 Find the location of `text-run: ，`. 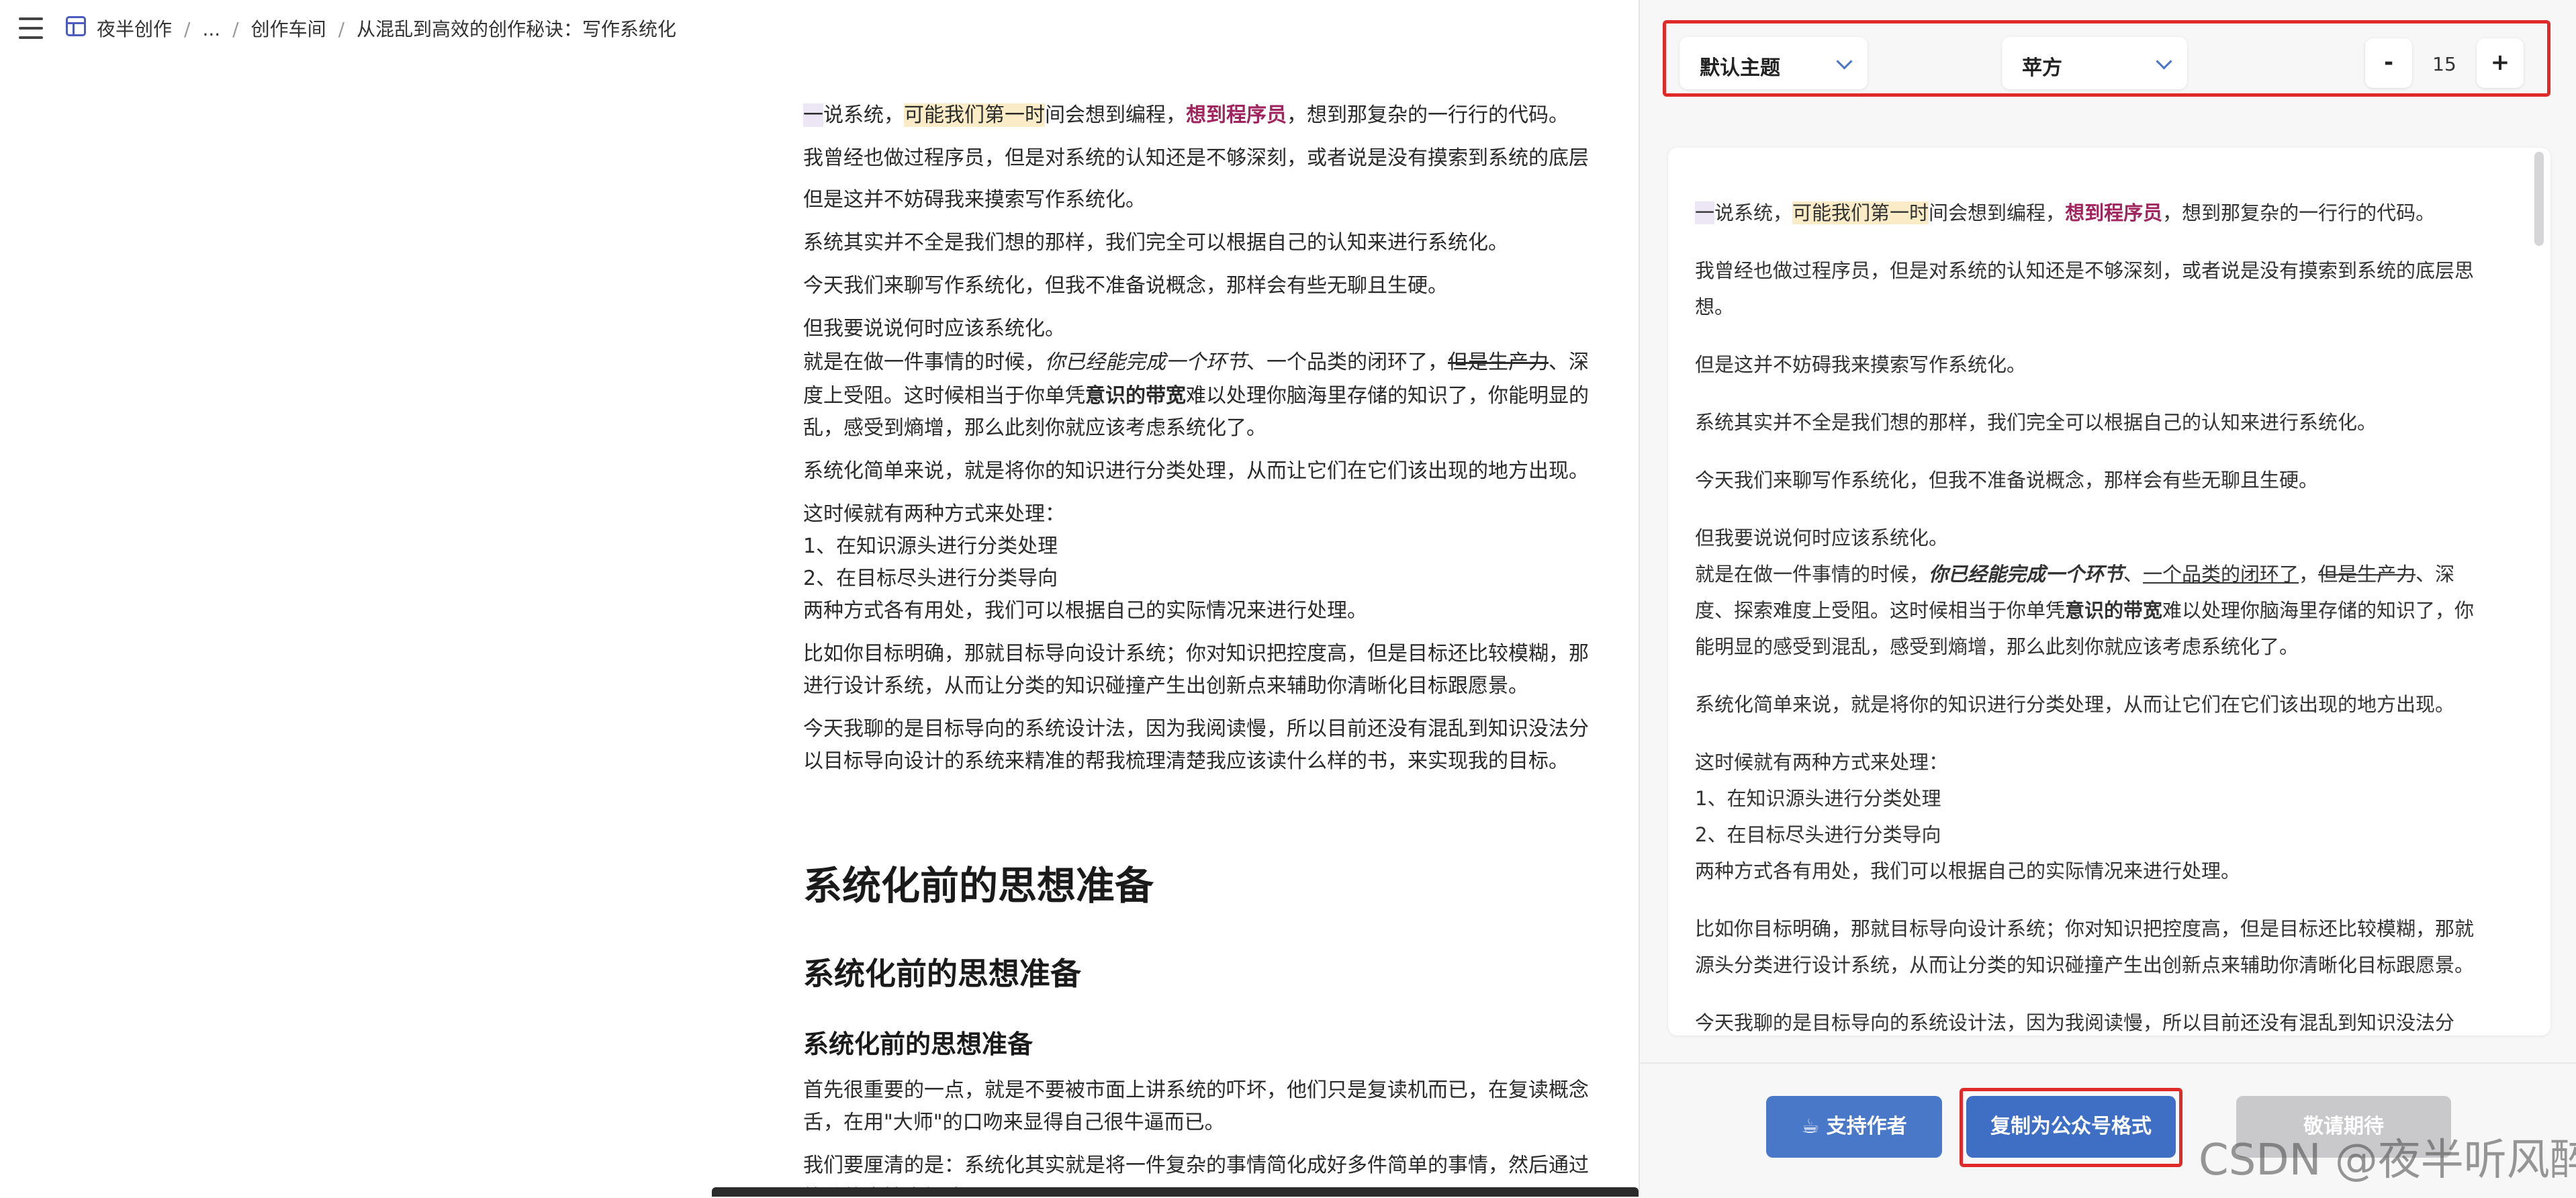

text-run: ， is located at coordinates (2309, 574).